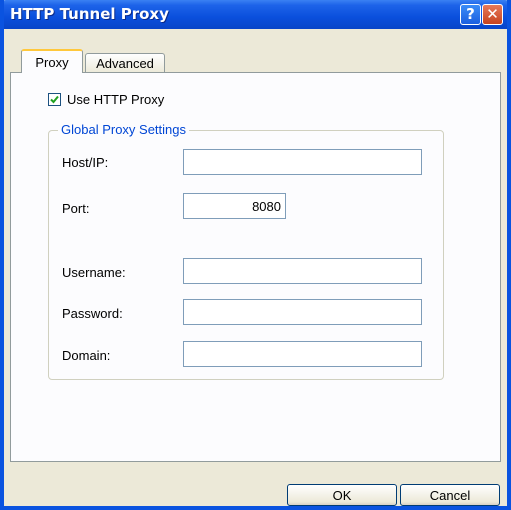  What do you see at coordinates (302, 312) in the screenshot?
I see `password-input` at bounding box center [302, 312].